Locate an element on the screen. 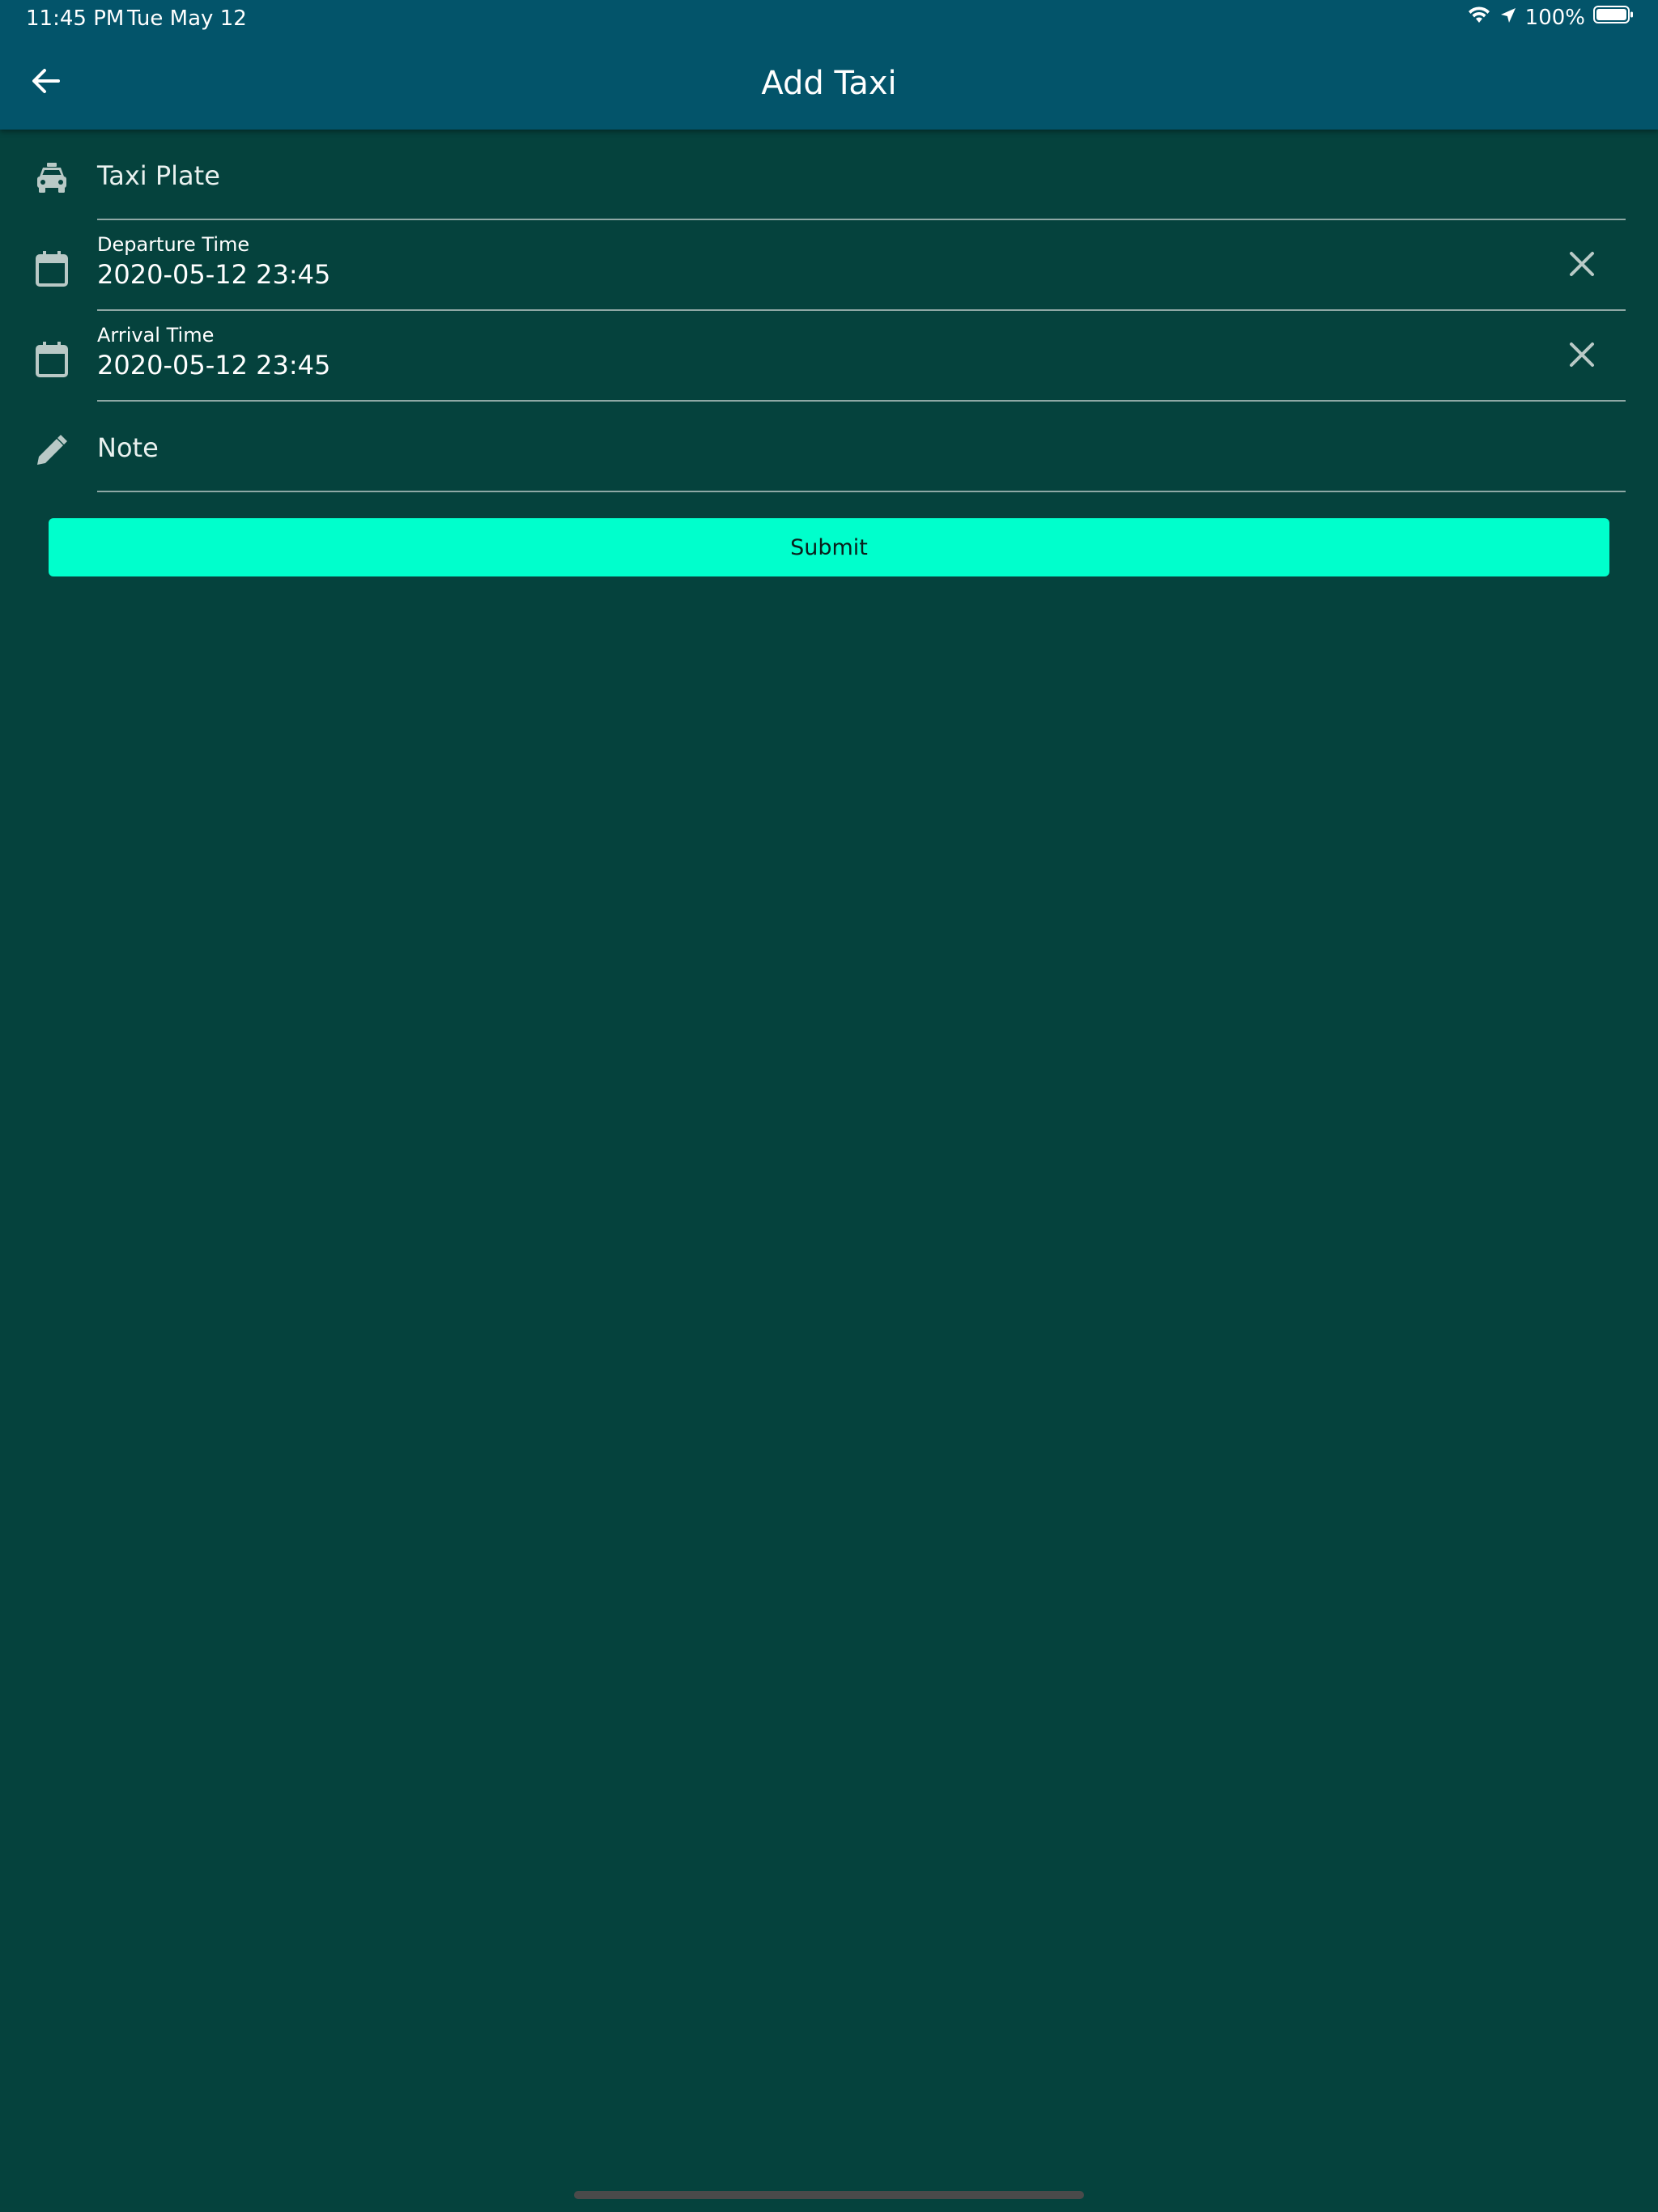 The width and height of the screenshot is (1658, 2212). status-bar: 11:45 PM Tue May 12 100% is located at coordinates (829, 19).